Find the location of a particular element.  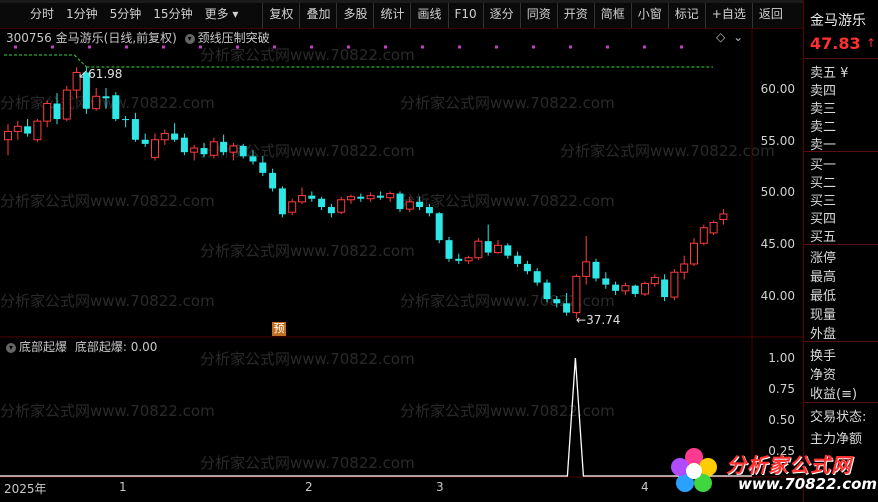

buy-1-label: 买一 is located at coordinates (823, 165).